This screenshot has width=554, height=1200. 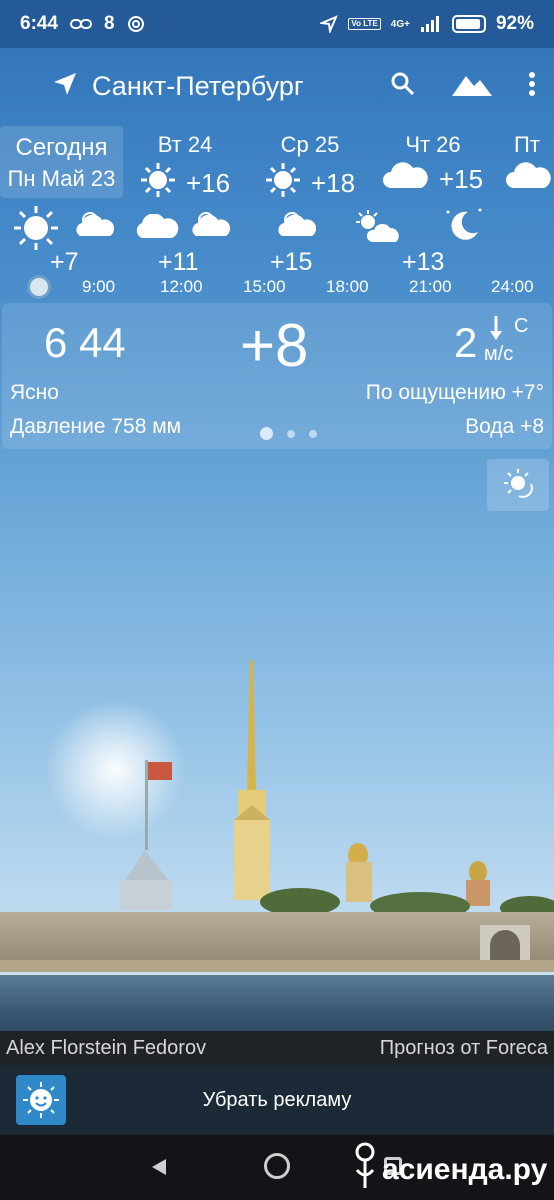 What do you see at coordinates (39, 23) in the screenshot?
I see `status-time: 6:44` at bounding box center [39, 23].